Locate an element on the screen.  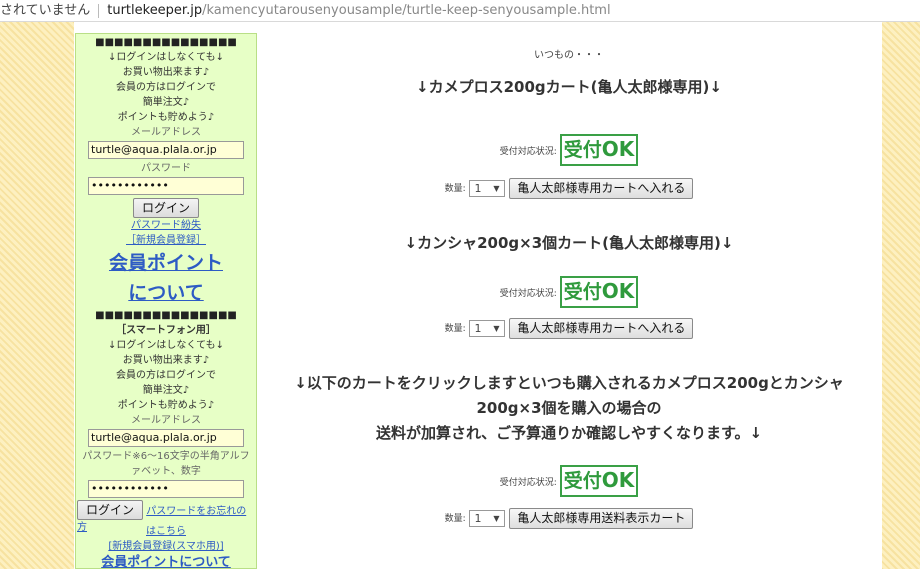
sp-login-note-5: ポイントも貯めよう♪ is located at coordinates (166, 405).